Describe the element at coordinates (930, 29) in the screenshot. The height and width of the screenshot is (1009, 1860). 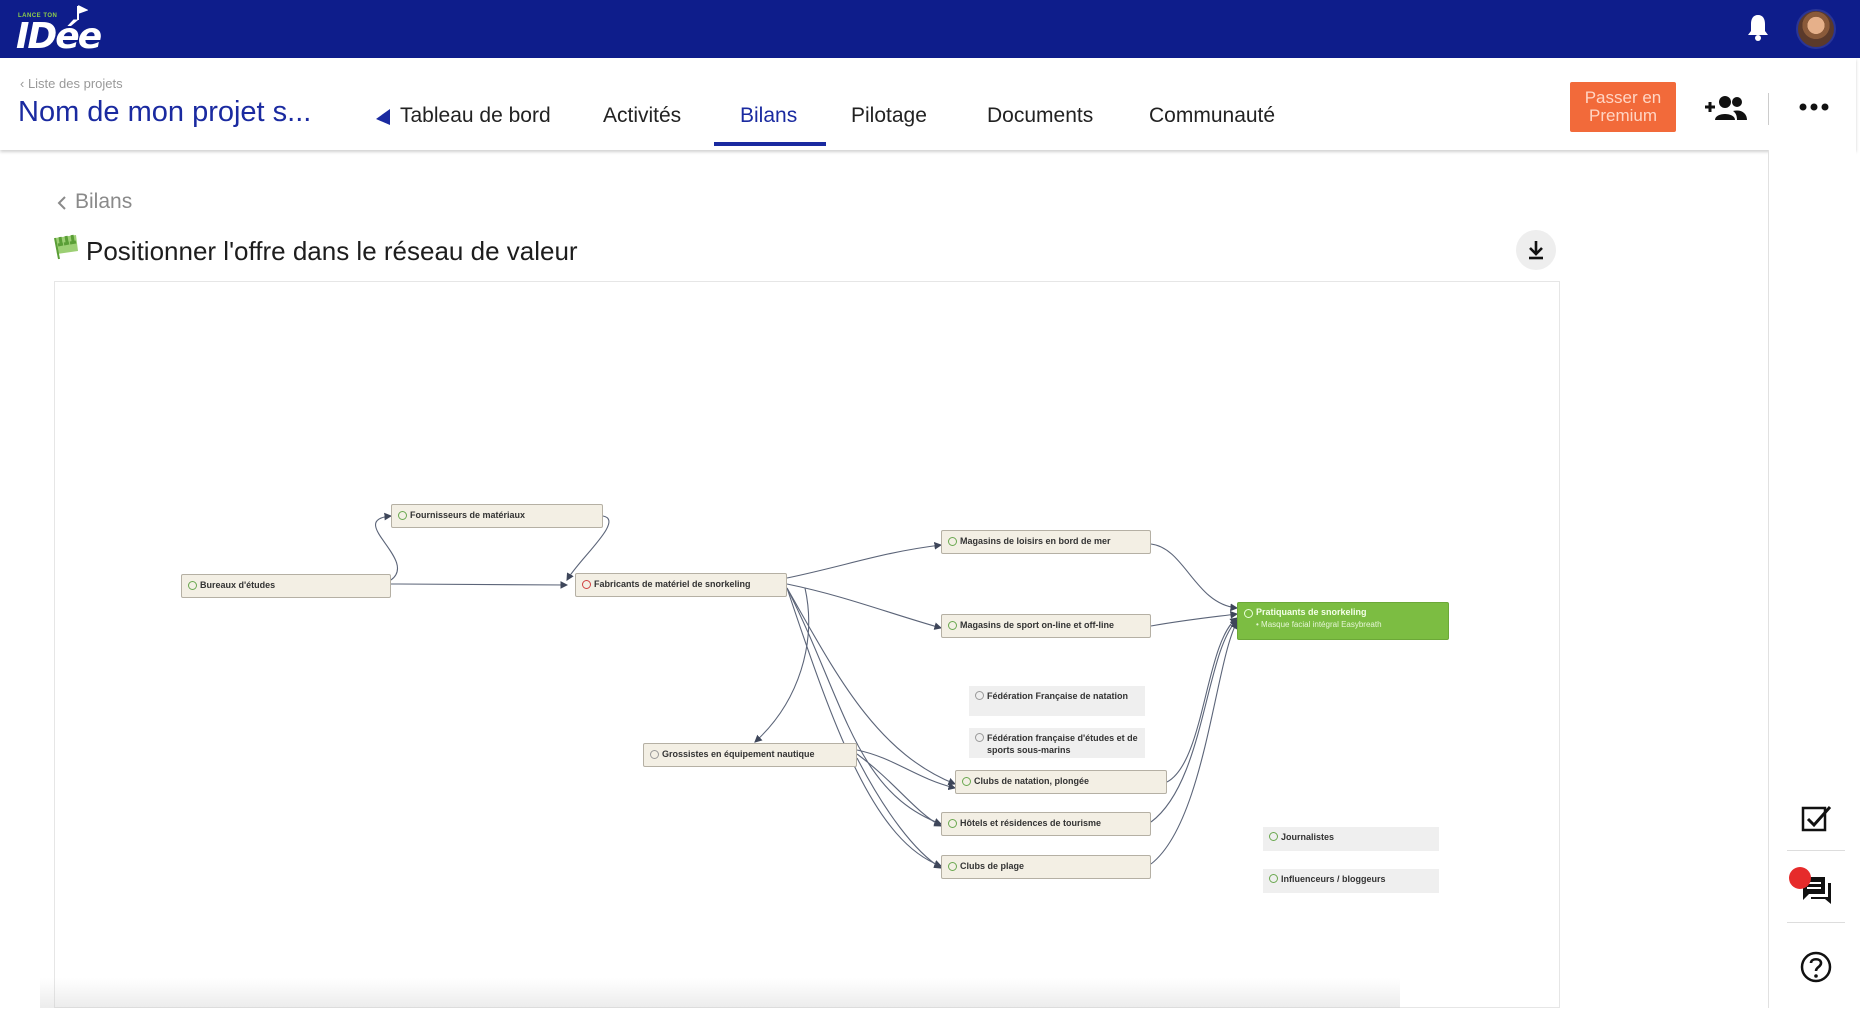
I see `top-app-bar: LANCE TON IDée` at that location.